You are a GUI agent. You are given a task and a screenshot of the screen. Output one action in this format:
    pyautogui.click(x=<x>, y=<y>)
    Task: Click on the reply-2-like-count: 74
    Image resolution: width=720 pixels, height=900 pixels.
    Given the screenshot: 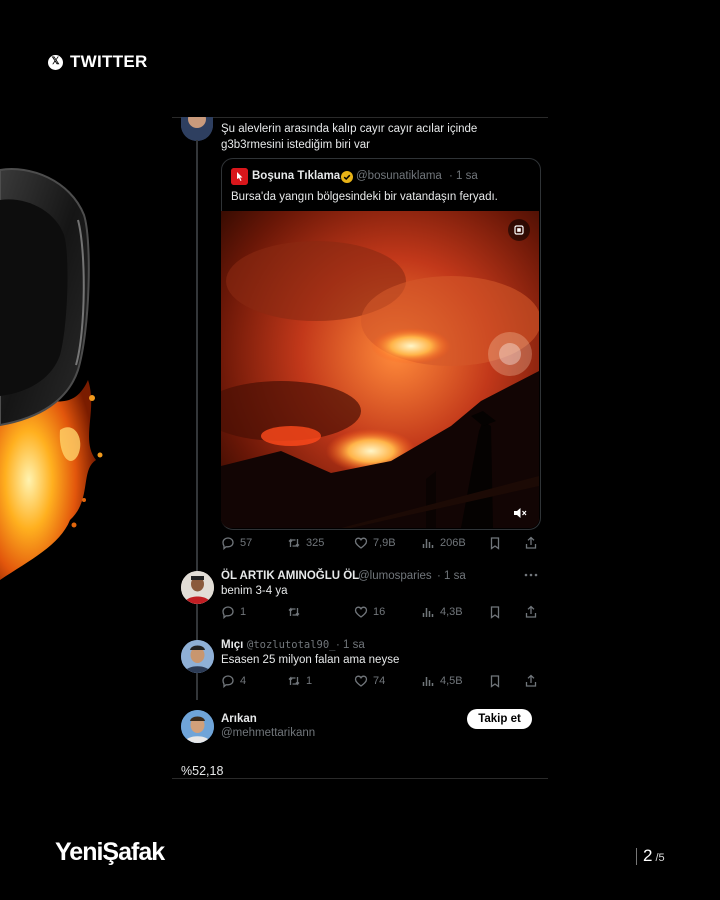 What is the action you would take?
    pyautogui.click(x=379, y=681)
    